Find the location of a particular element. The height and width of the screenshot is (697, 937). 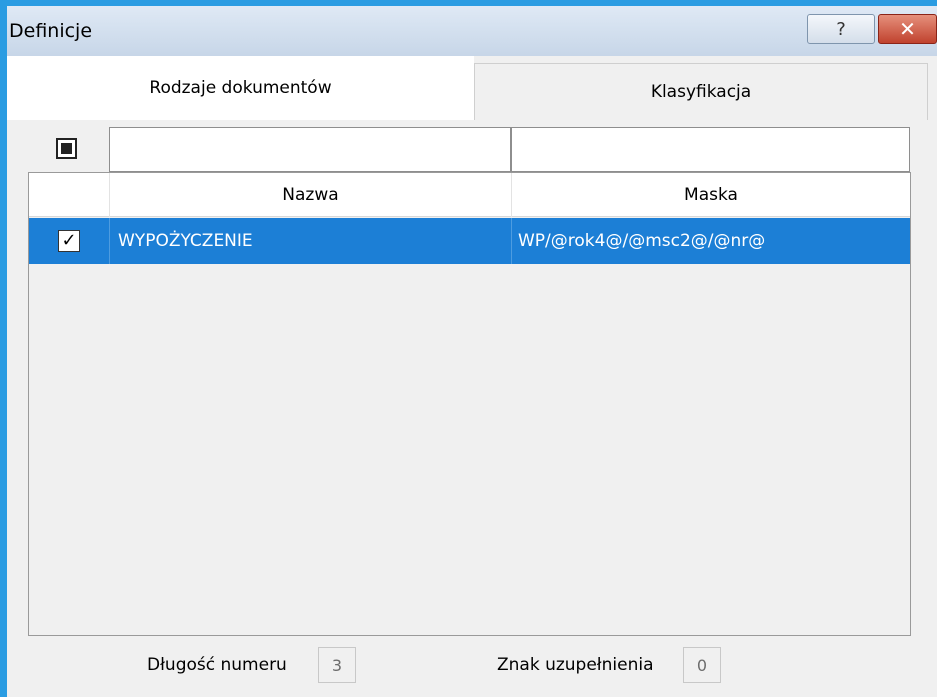

tab-rodzaje-dokumentow: Rodzaje dokumentów is located at coordinates (240, 88).